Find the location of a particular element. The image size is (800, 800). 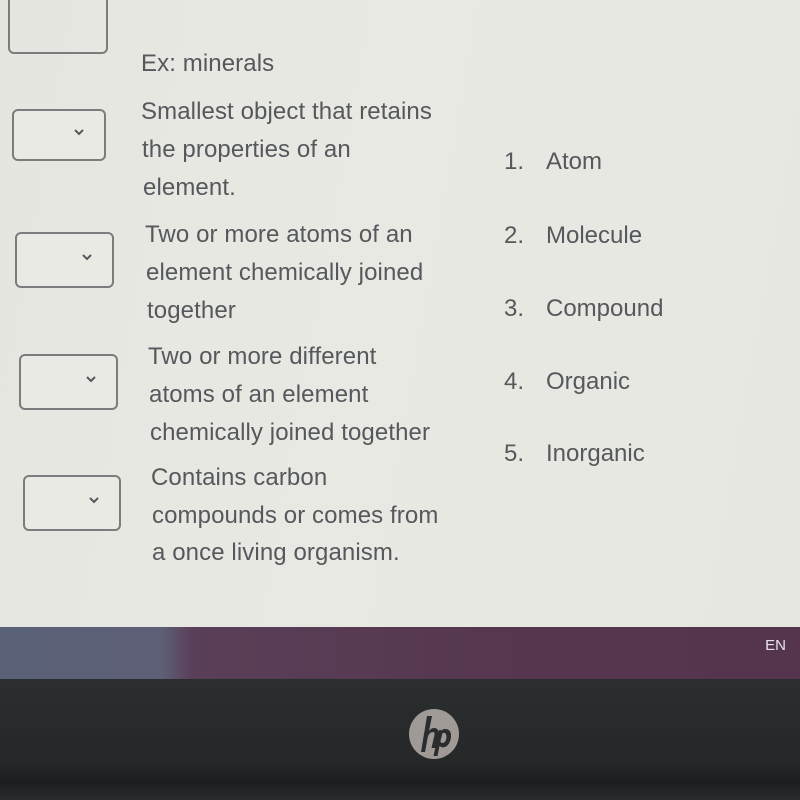

row-4-line-1: Contains carbon is located at coordinates (239, 477).